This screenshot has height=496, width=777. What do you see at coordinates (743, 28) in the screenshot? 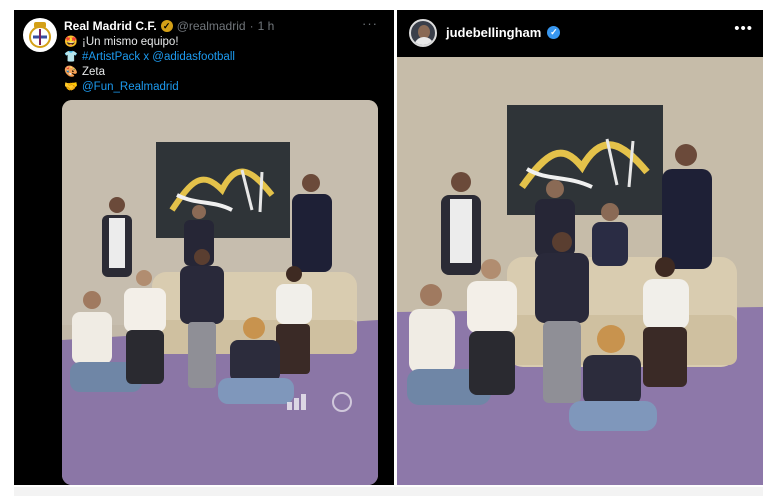
I see `more-options-icon: •••` at bounding box center [743, 28].